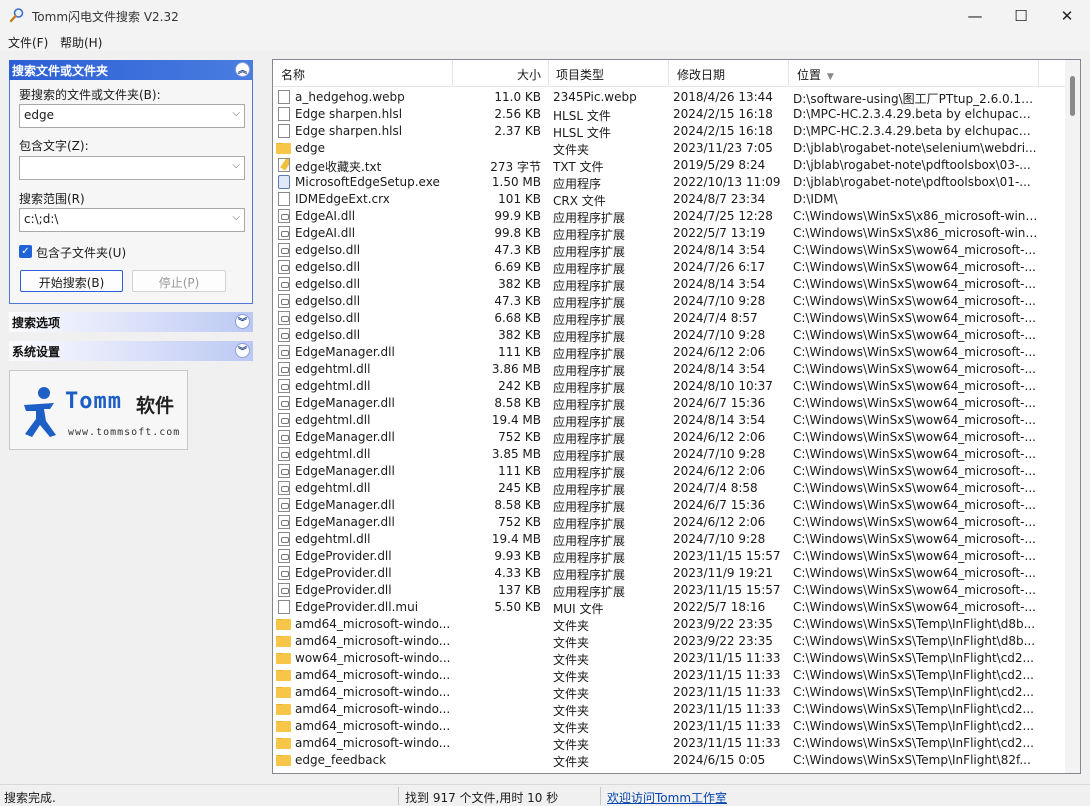 The image size is (1090, 806). Describe the element at coordinates (975, 15) in the screenshot. I see `minimize-button: —` at that location.